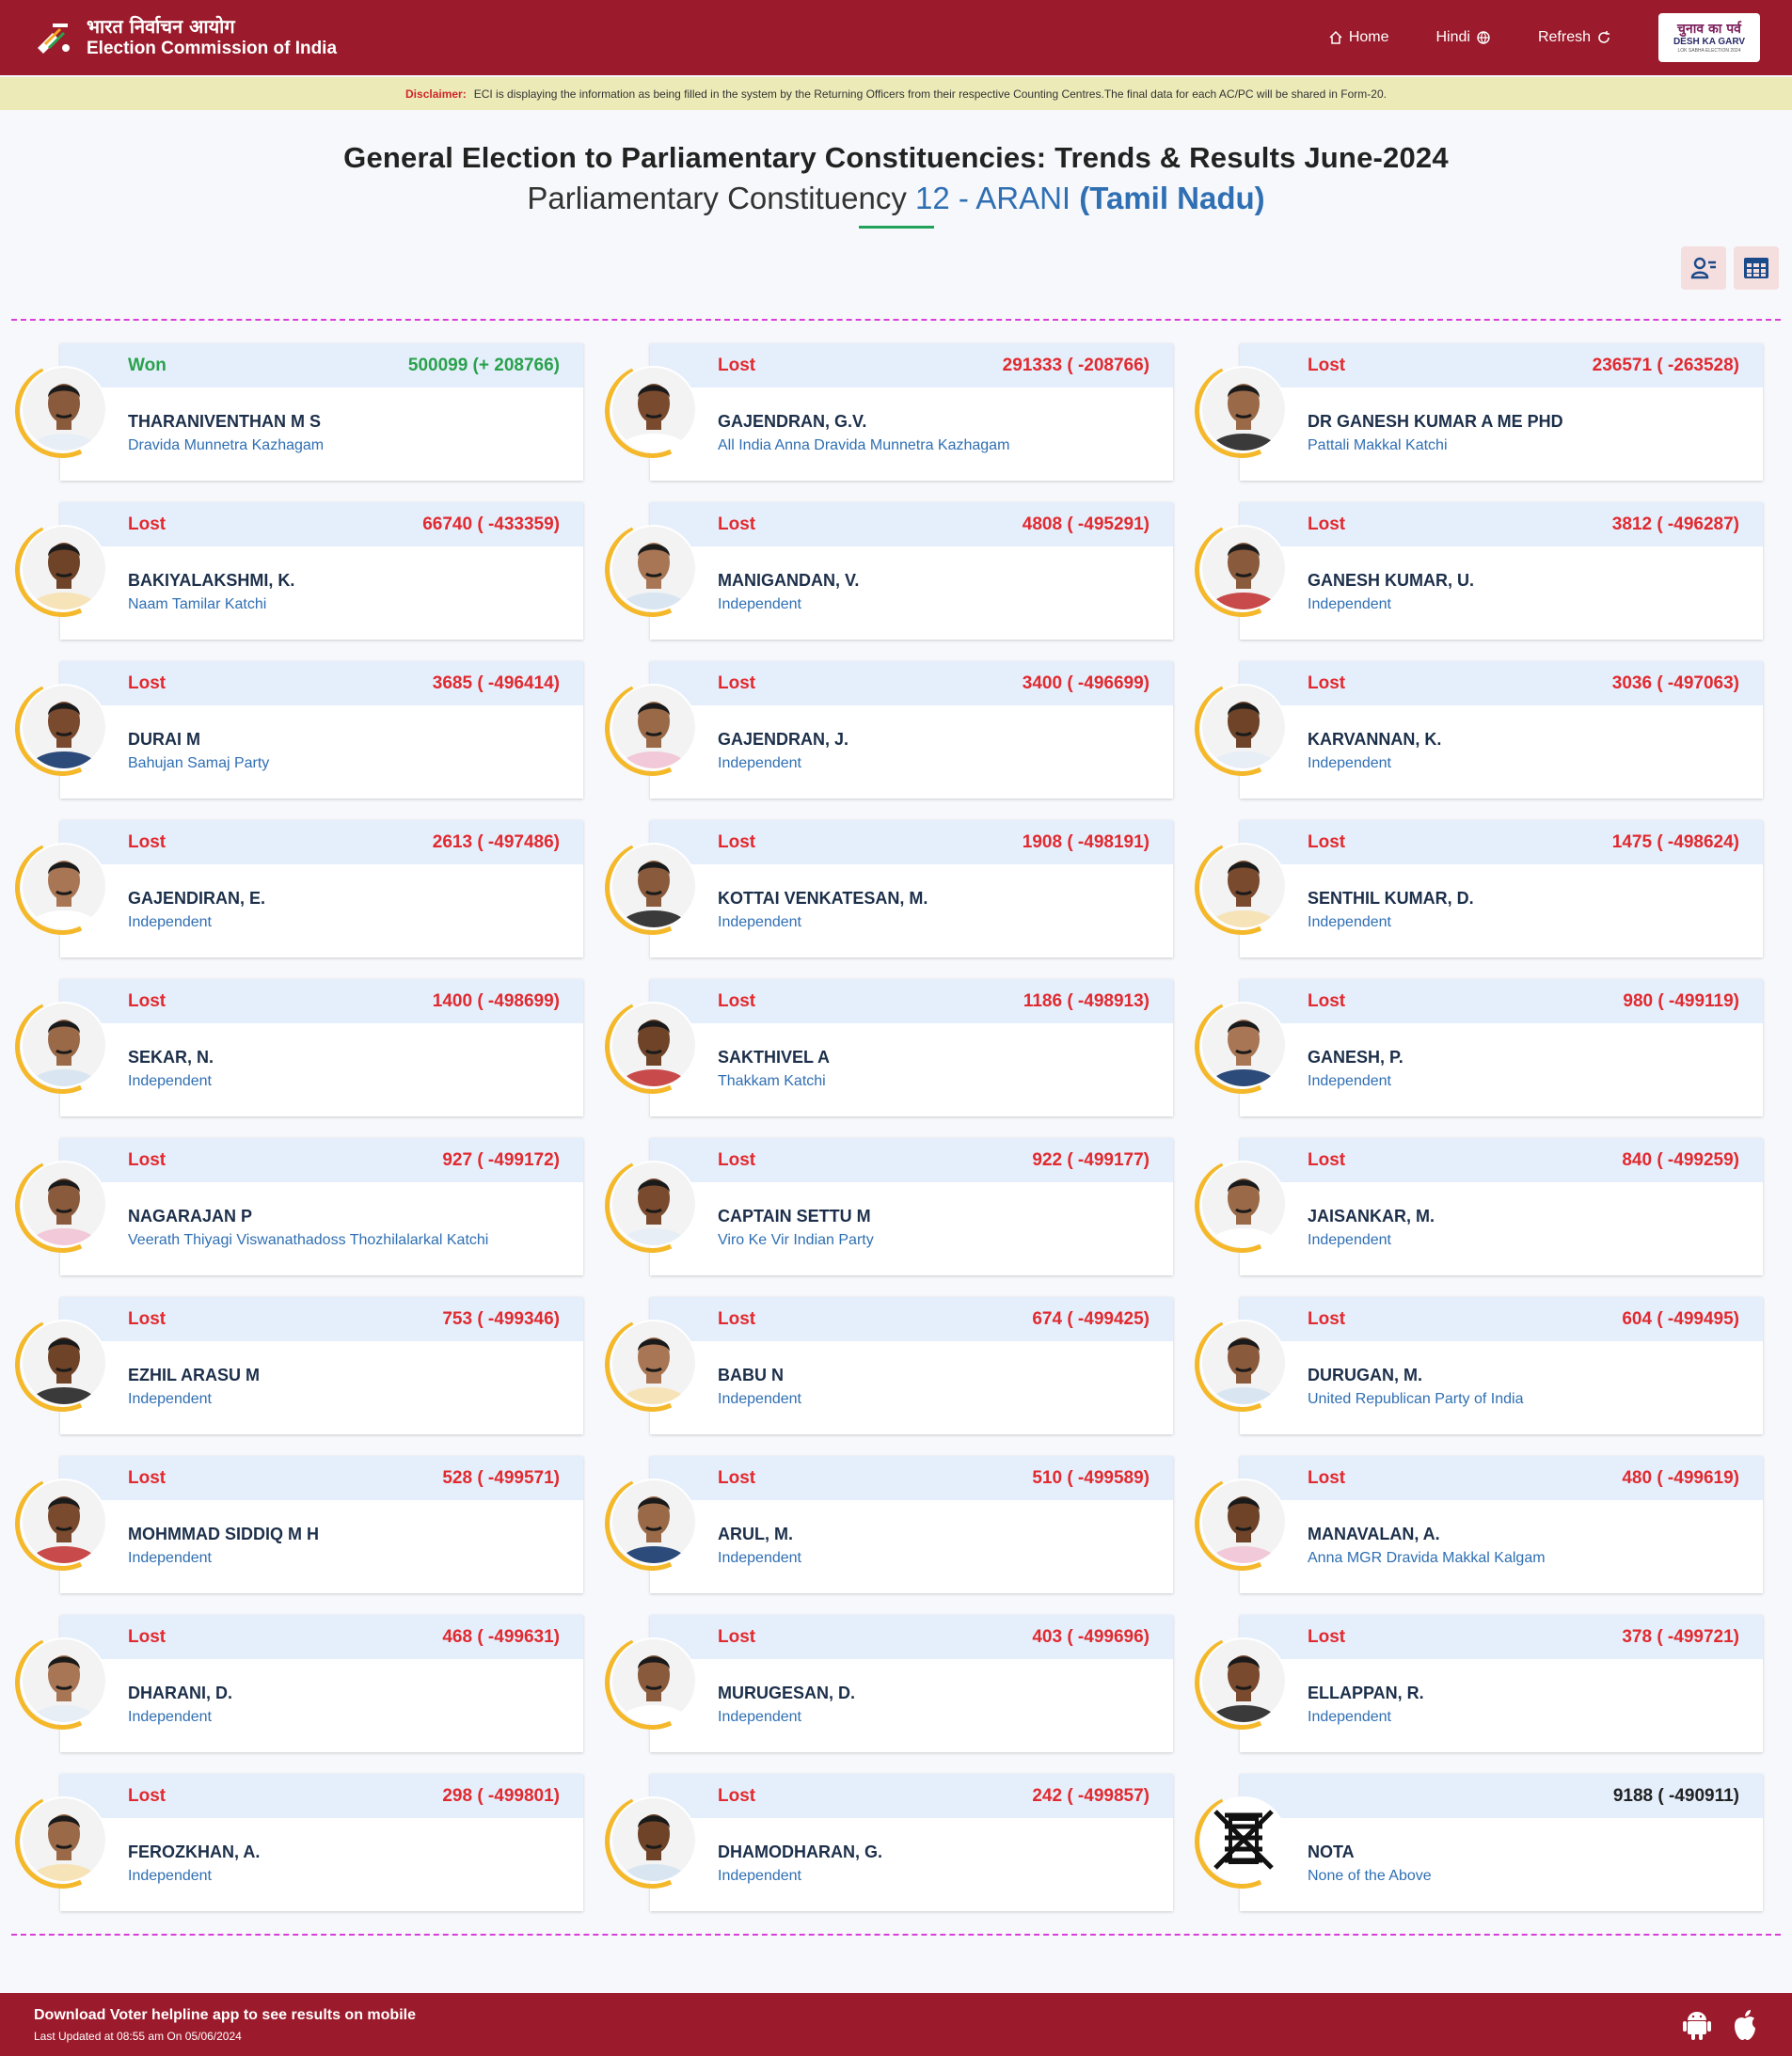 This screenshot has height=2056, width=1792. Describe the element at coordinates (1086, 524) in the screenshot. I see `vote-count: 4808 ( -495291)` at that location.